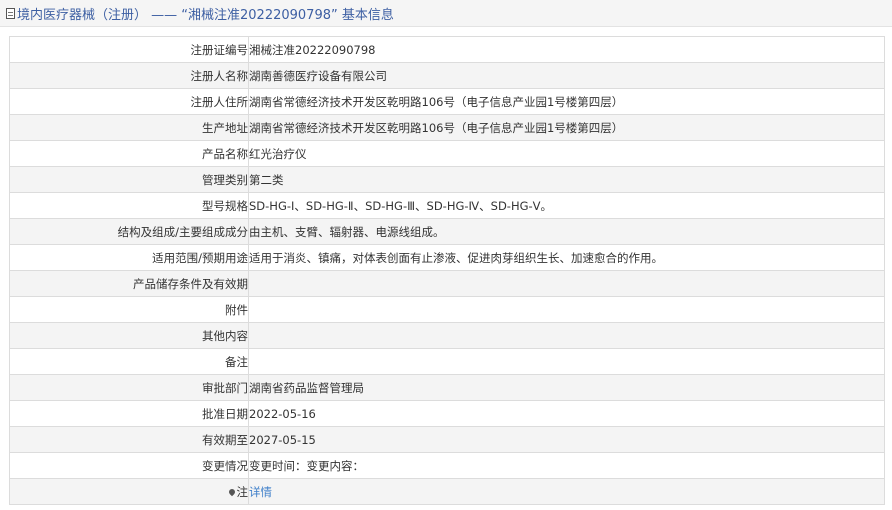 The image size is (892, 510). What do you see at coordinates (205, 15) in the screenshot?
I see `page-title: 境内医疗器械（注册） —— “湘械注准20222090798” 基本信息` at bounding box center [205, 15].